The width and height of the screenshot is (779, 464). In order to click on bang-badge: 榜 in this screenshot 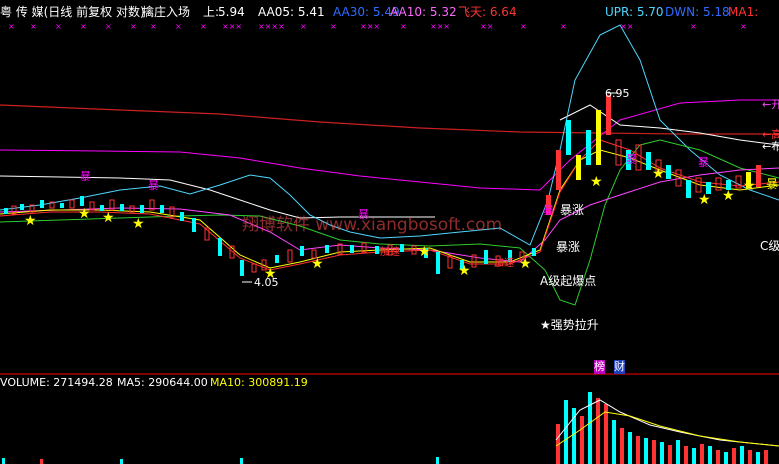, I will do `click(599, 367)`.